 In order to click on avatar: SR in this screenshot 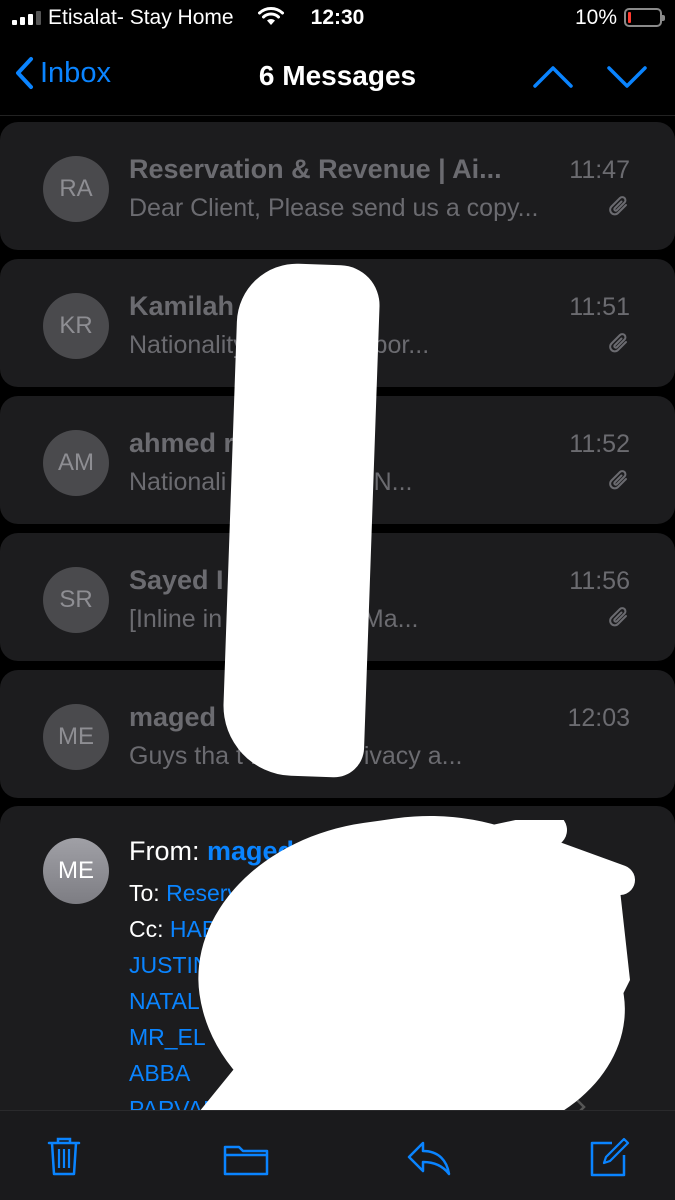, I will do `click(76, 600)`.